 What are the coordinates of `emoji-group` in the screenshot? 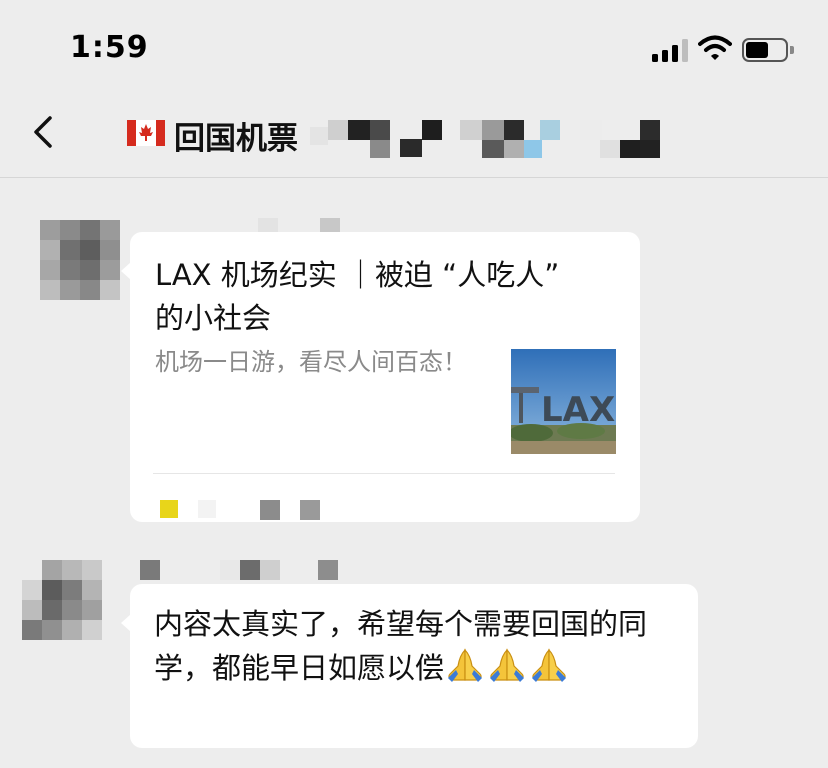 It's located at (507, 666).